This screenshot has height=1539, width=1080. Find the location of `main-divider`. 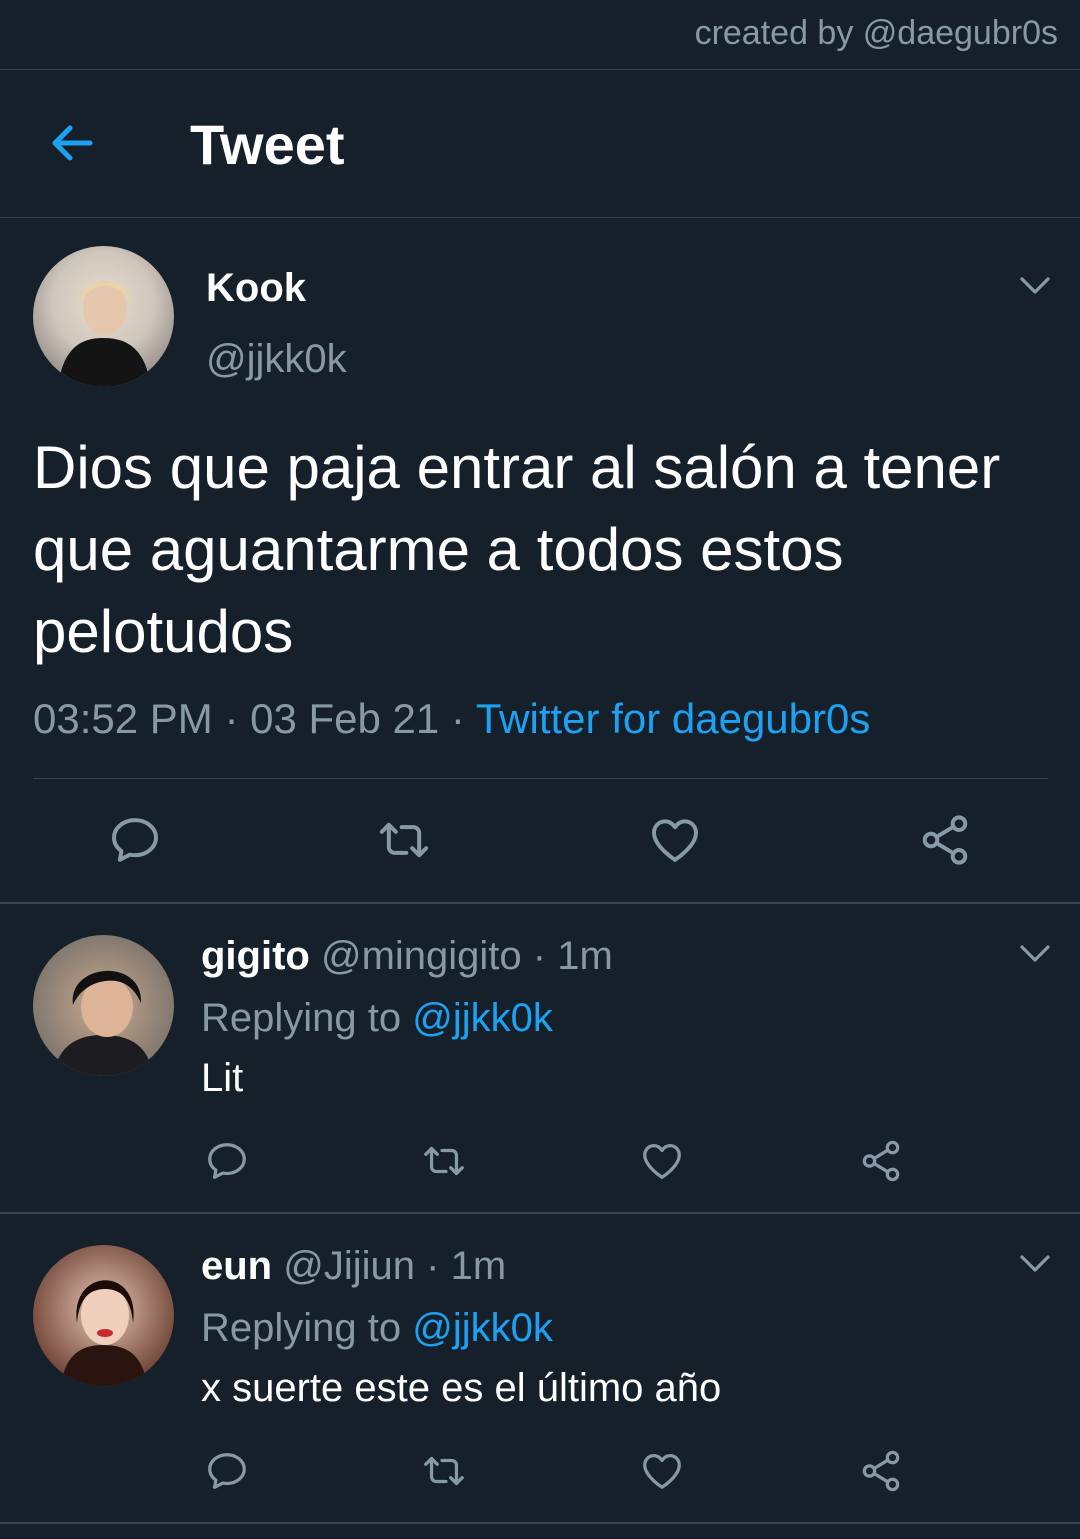

main-divider is located at coordinates (540, 778).